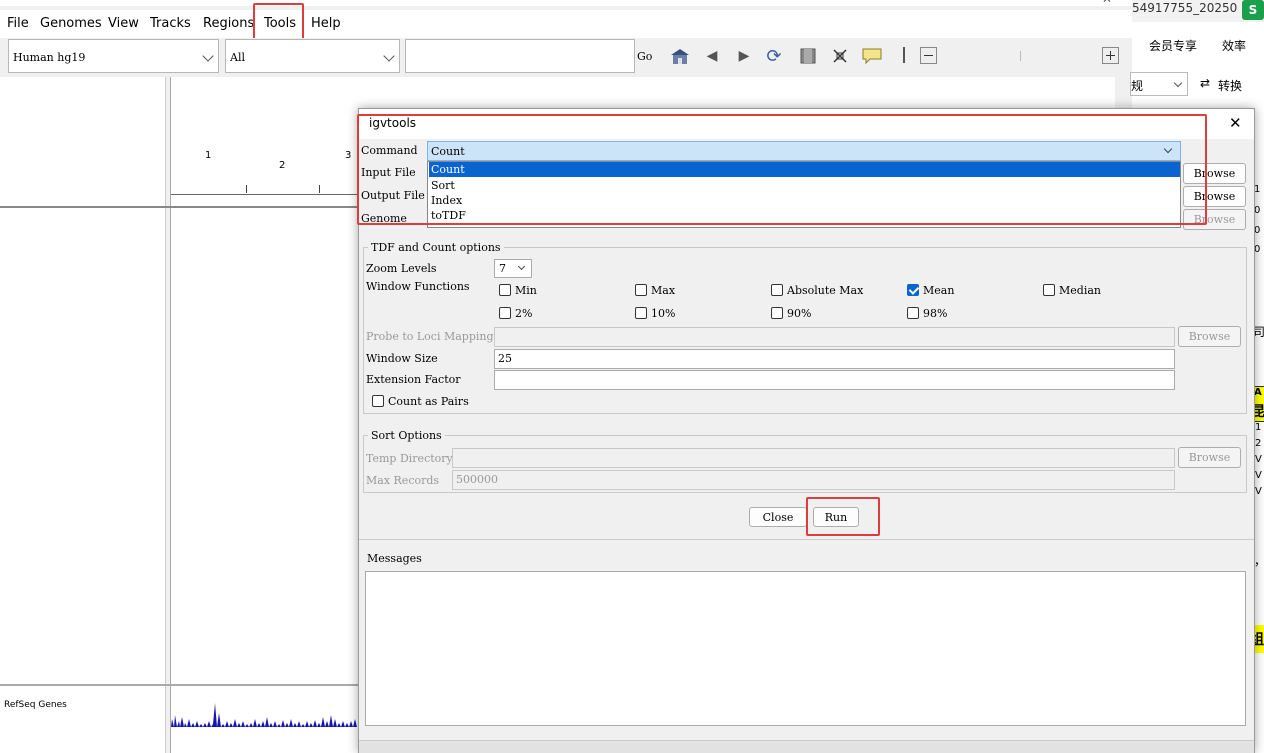 Image resolution: width=1264 pixels, height=753 pixels. What do you see at coordinates (35, 705) in the screenshot?
I see `refseq-track-label: RefSeq Genes` at bounding box center [35, 705].